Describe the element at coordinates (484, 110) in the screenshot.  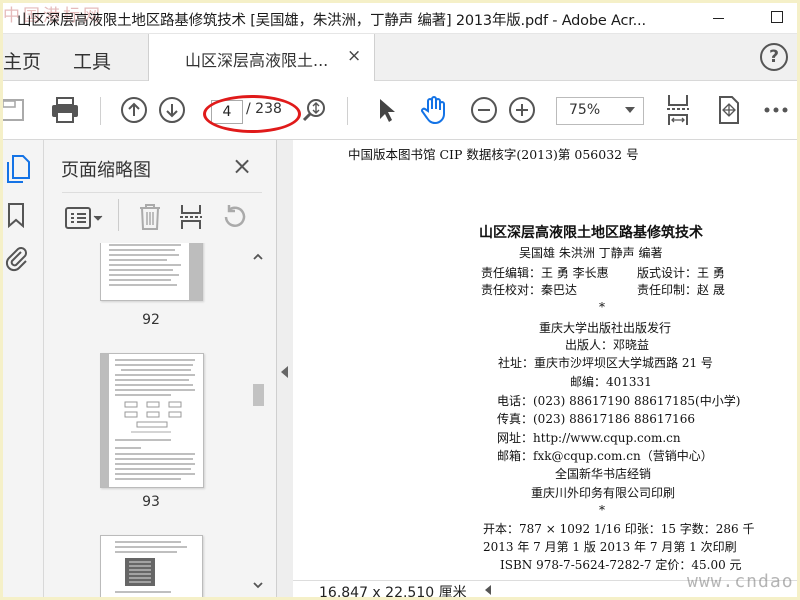
I see `zoom-out-icon` at that location.